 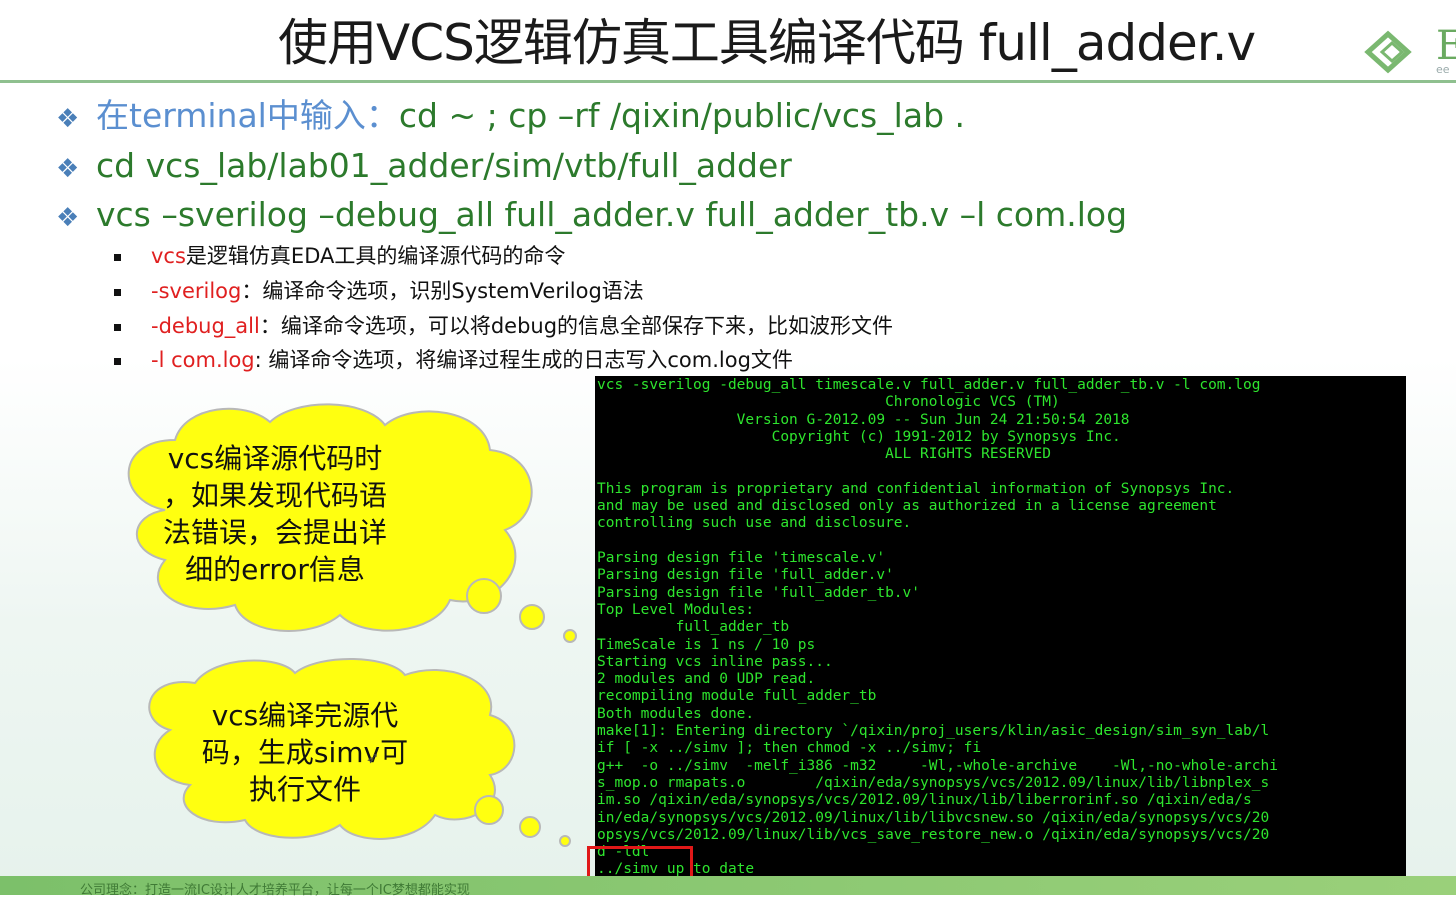 I want to click on terminal-line: Top Level Modules:, so click(x=676, y=609).